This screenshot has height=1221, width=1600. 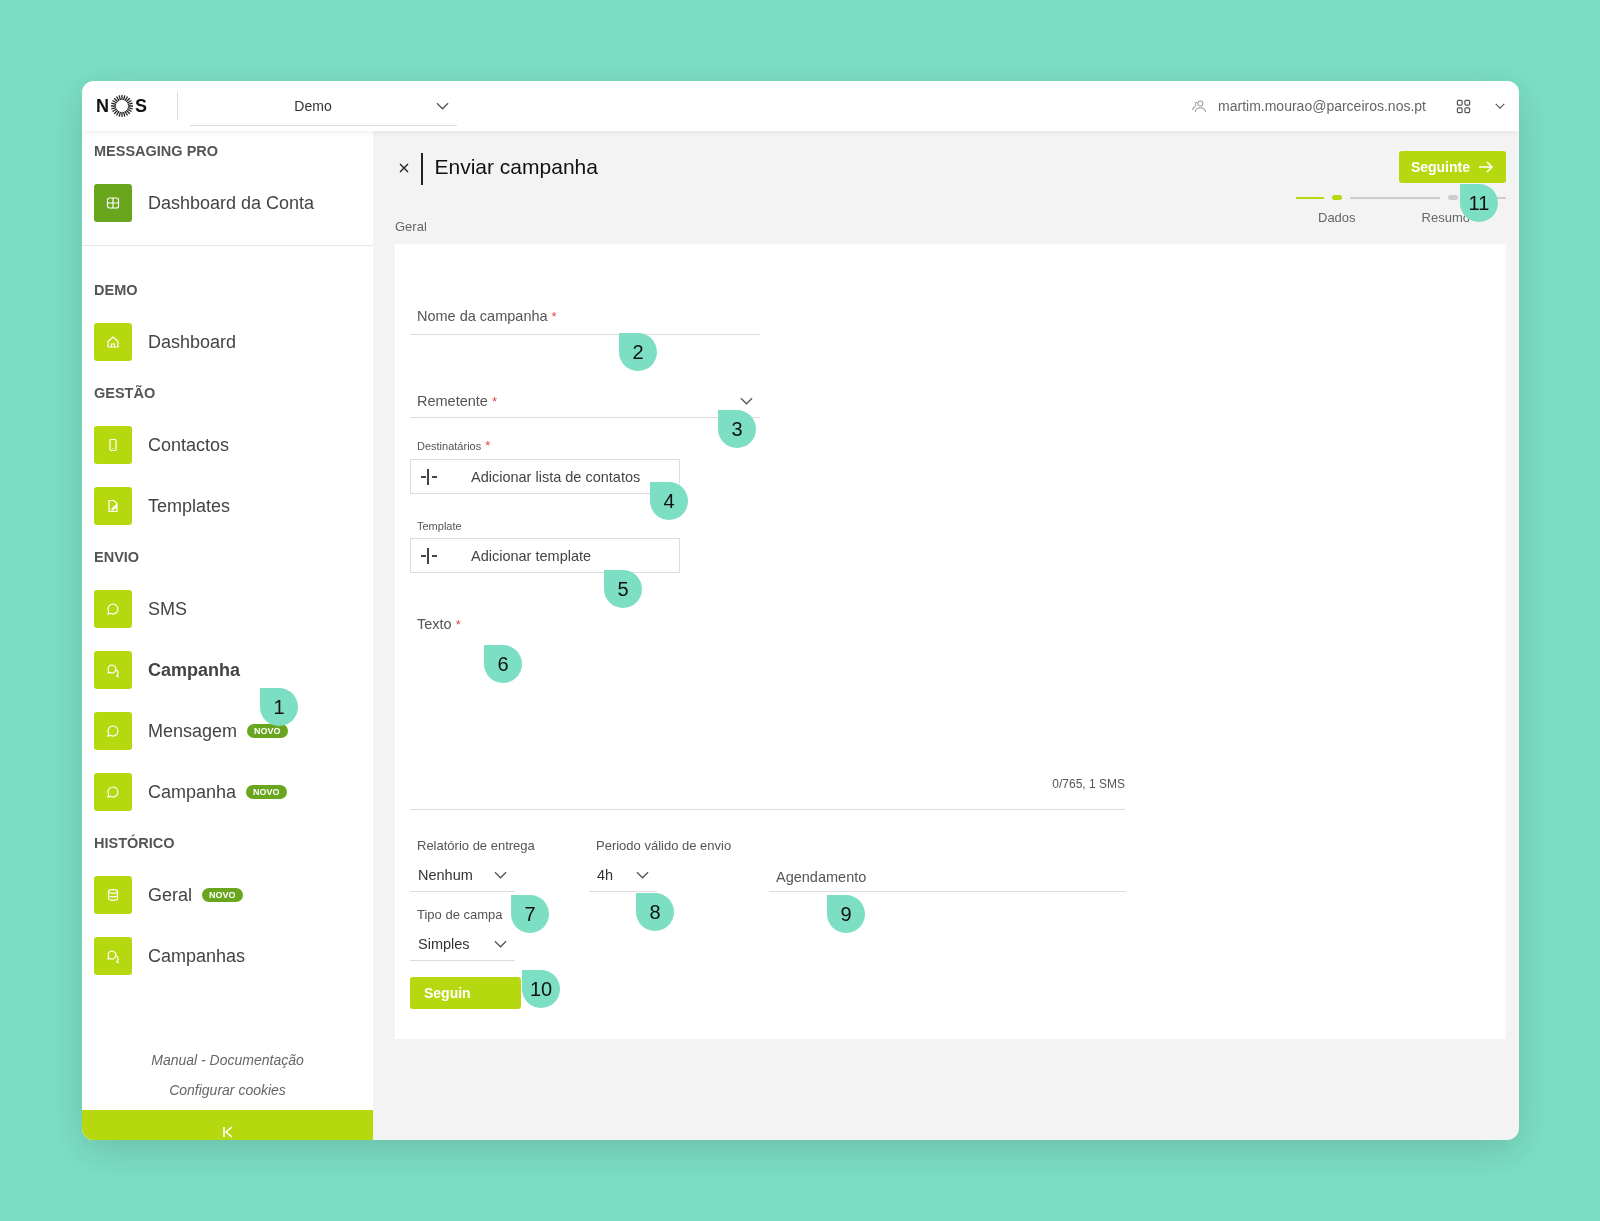 What do you see at coordinates (1088, 784) in the screenshot?
I see `character-counter: 0/765, 1 SMS` at bounding box center [1088, 784].